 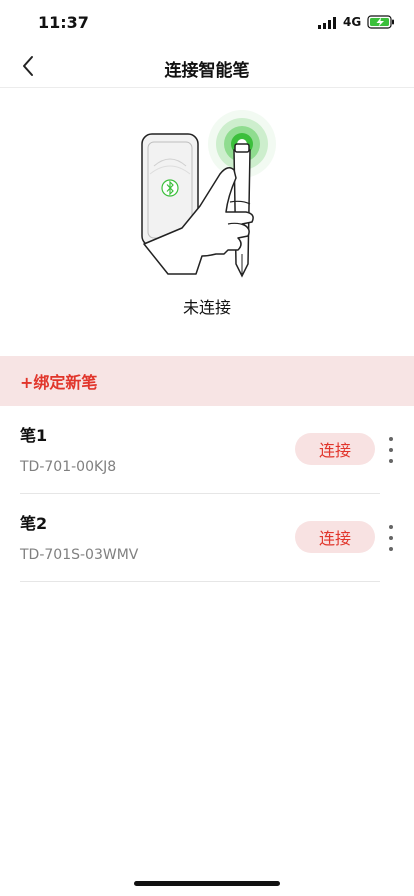 What do you see at coordinates (34, 435) in the screenshot?
I see `pen-name: 笔1` at bounding box center [34, 435].